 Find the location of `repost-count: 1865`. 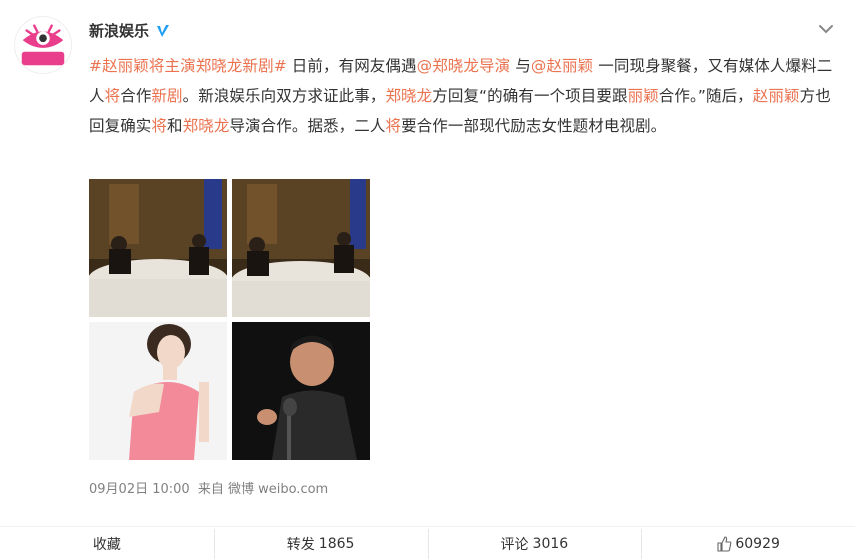

repost-count: 1865 is located at coordinates (336, 543).